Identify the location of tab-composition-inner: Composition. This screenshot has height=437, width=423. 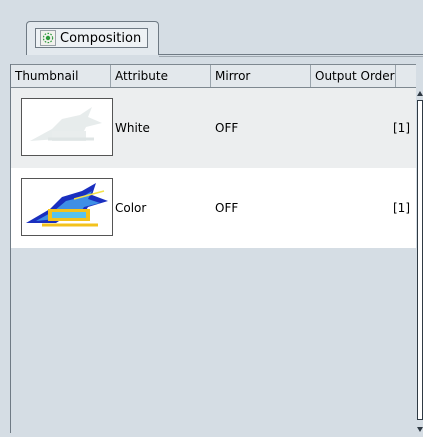
(91, 38).